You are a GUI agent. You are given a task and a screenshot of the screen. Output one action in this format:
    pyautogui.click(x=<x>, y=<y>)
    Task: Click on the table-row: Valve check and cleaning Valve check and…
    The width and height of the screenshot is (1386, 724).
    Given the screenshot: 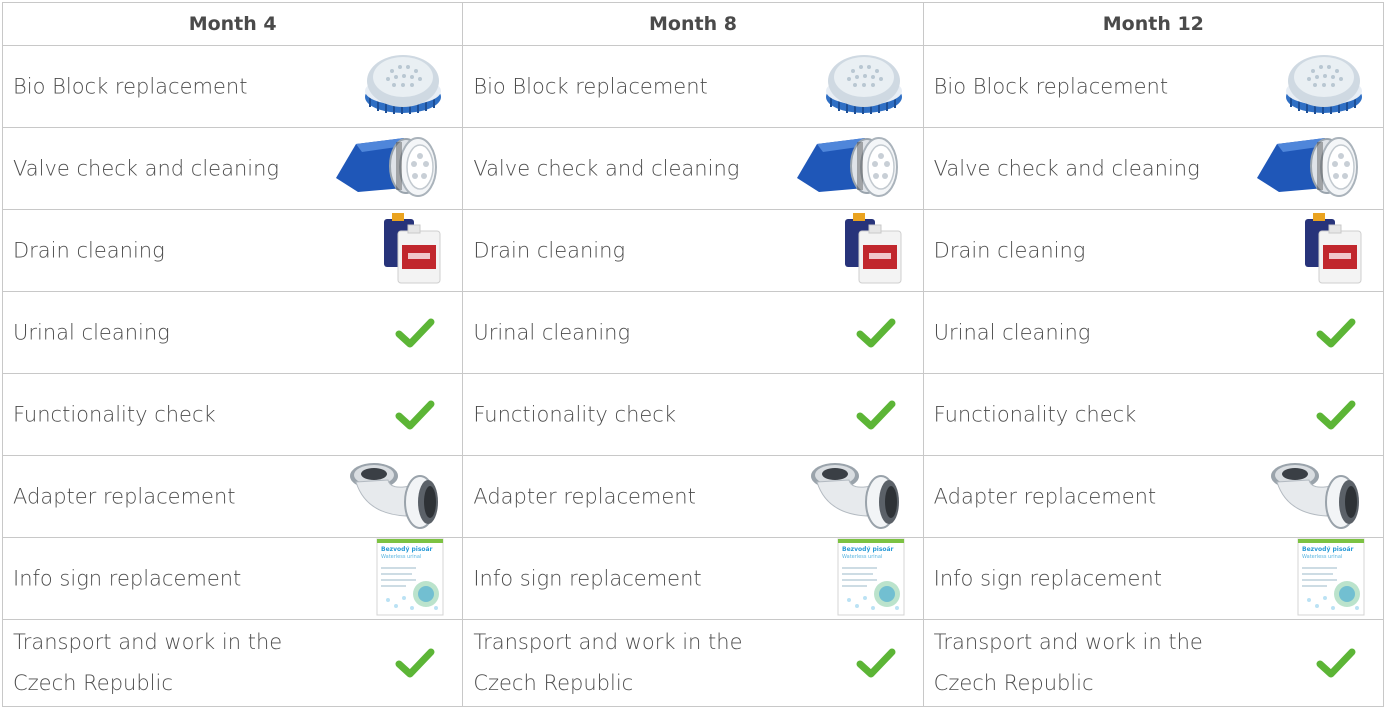 What is the action you would take?
    pyautogui.click(x=693, y=168)
    